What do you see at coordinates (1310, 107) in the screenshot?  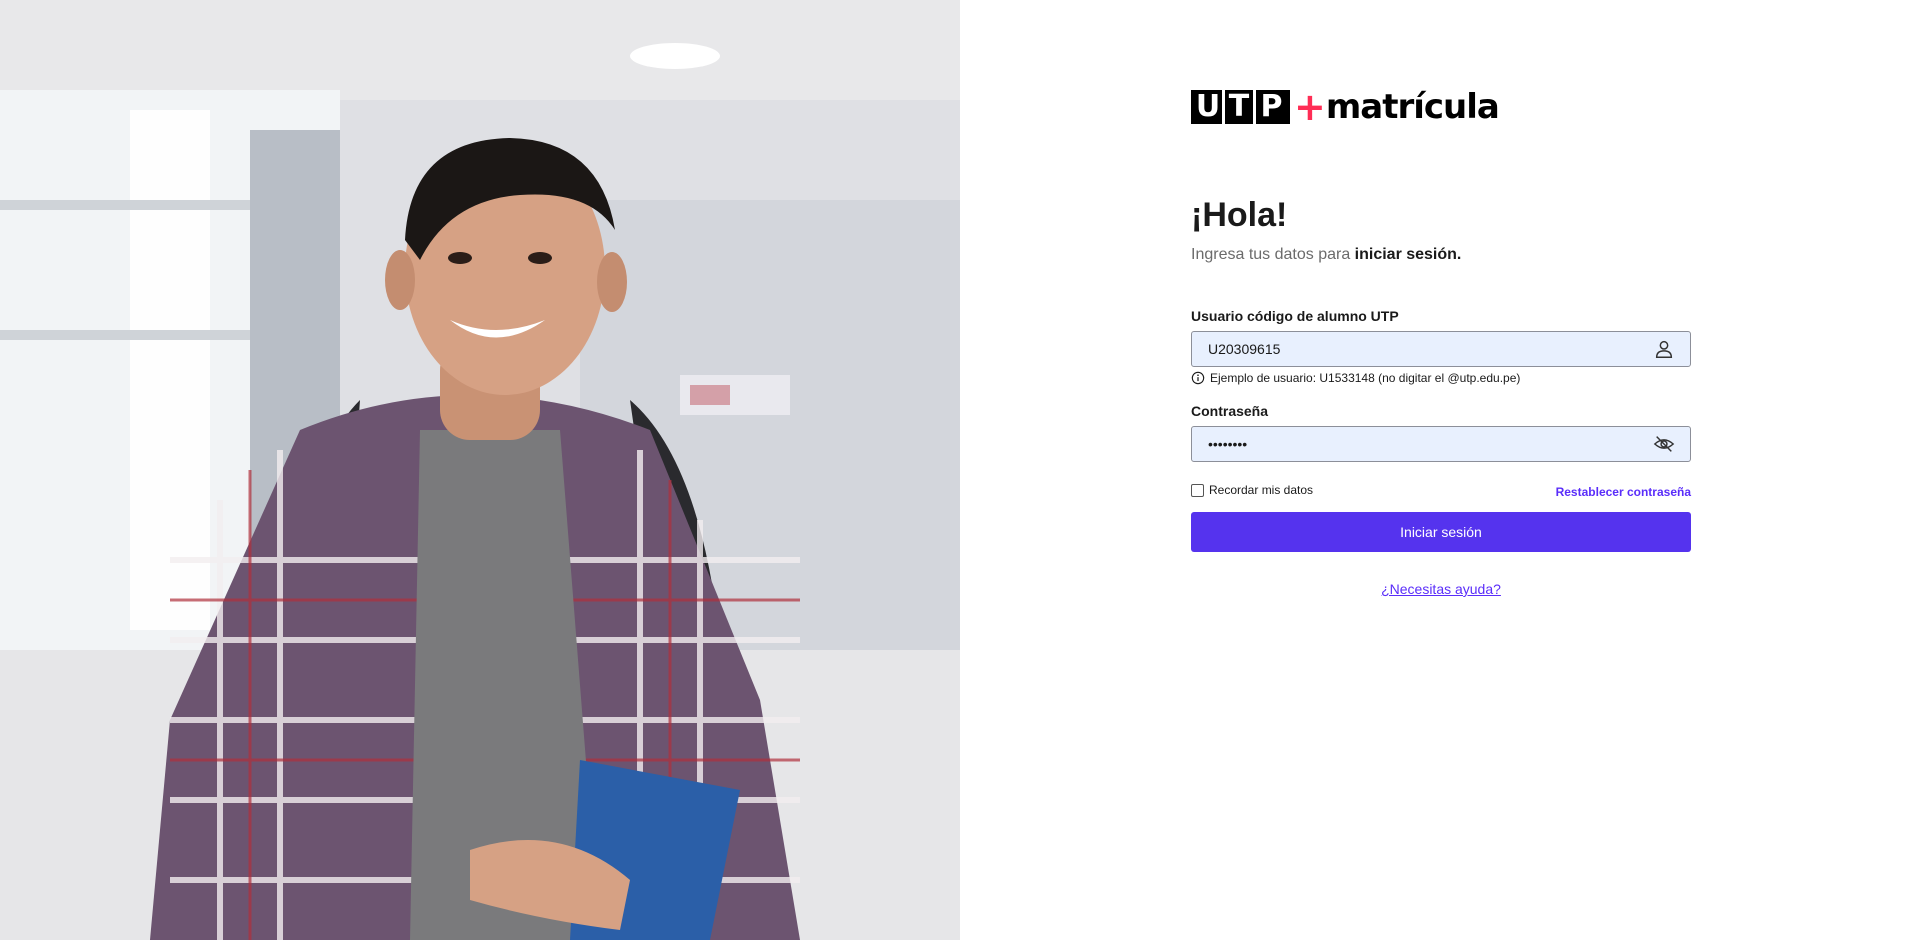 I see `logo-plus: +` at bounding box center [1310, 107].